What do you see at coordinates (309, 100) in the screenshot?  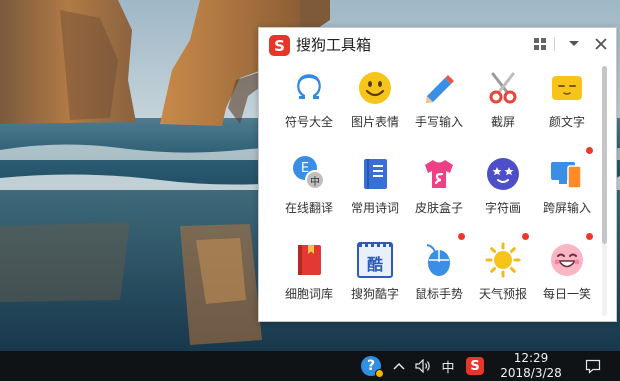 I see `tool-symbol-collection: 符号大全` at bounding box center [309, 100].